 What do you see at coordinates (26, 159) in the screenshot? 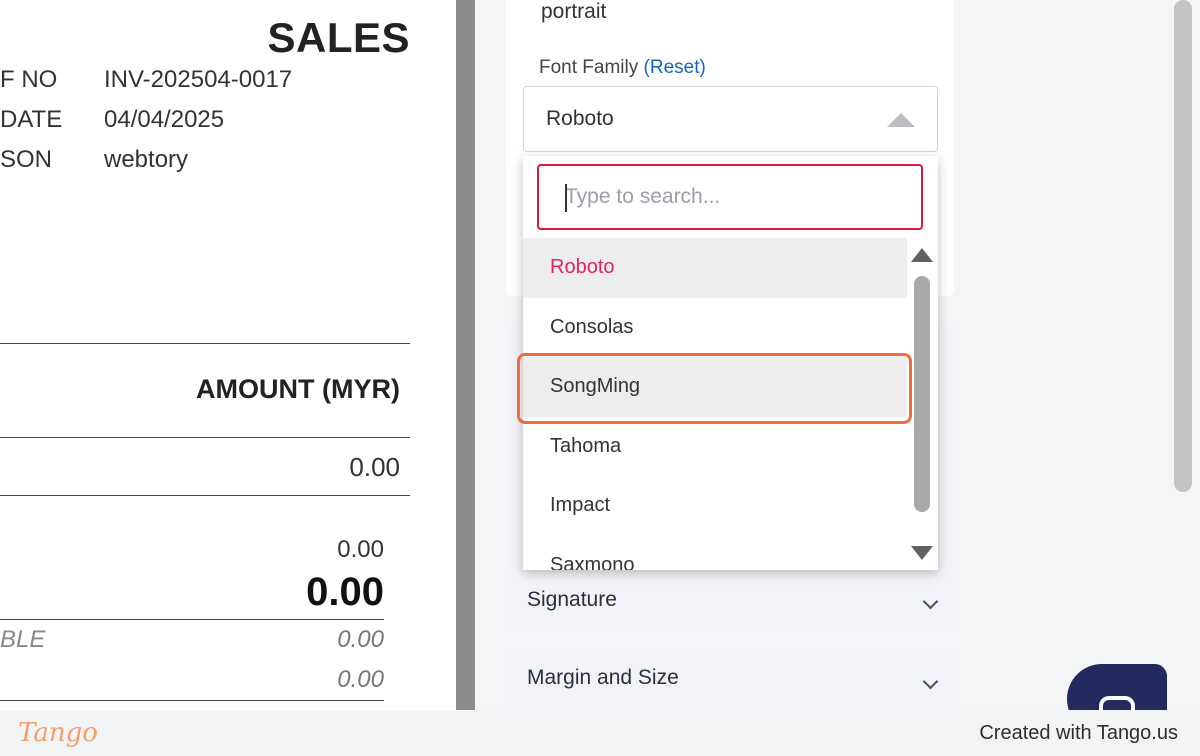
I see `meta-key: SON` at bounding box center [26, 159].